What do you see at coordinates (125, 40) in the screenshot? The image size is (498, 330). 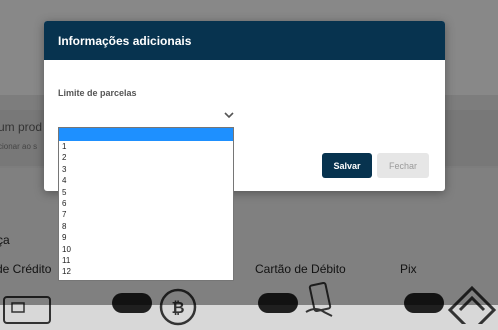 I see `modal-title: Informações adicionais` at bounding box center [125, 40].